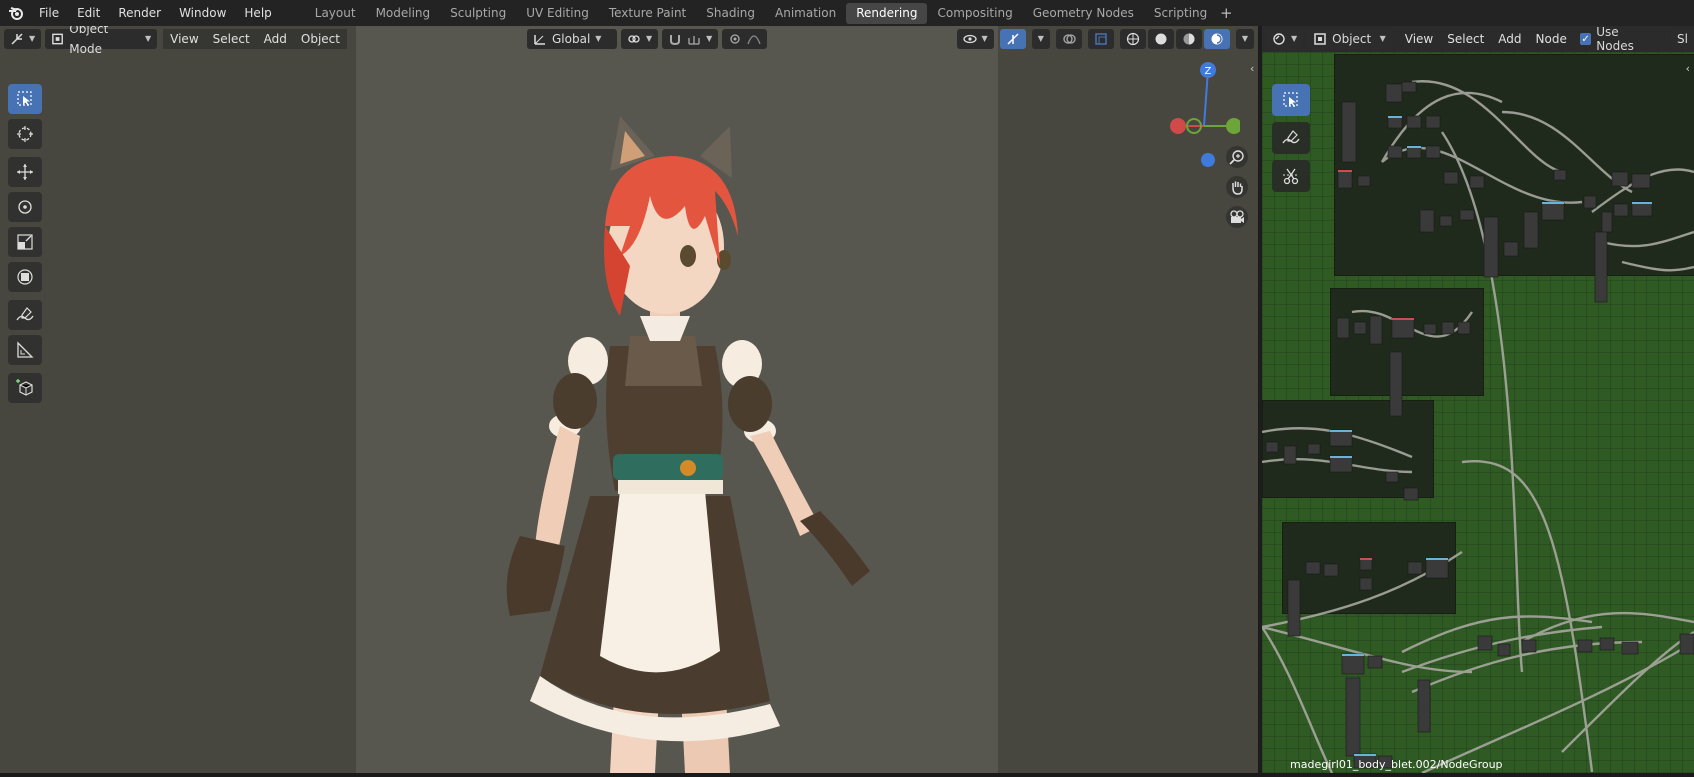 The height and width of the screenshot is (777, 1694). What do you see at coordinates (1688, 68) in the screenshot?
I see `sidebar-toggle-icon: ‹` at bounding box center [1688, 68].